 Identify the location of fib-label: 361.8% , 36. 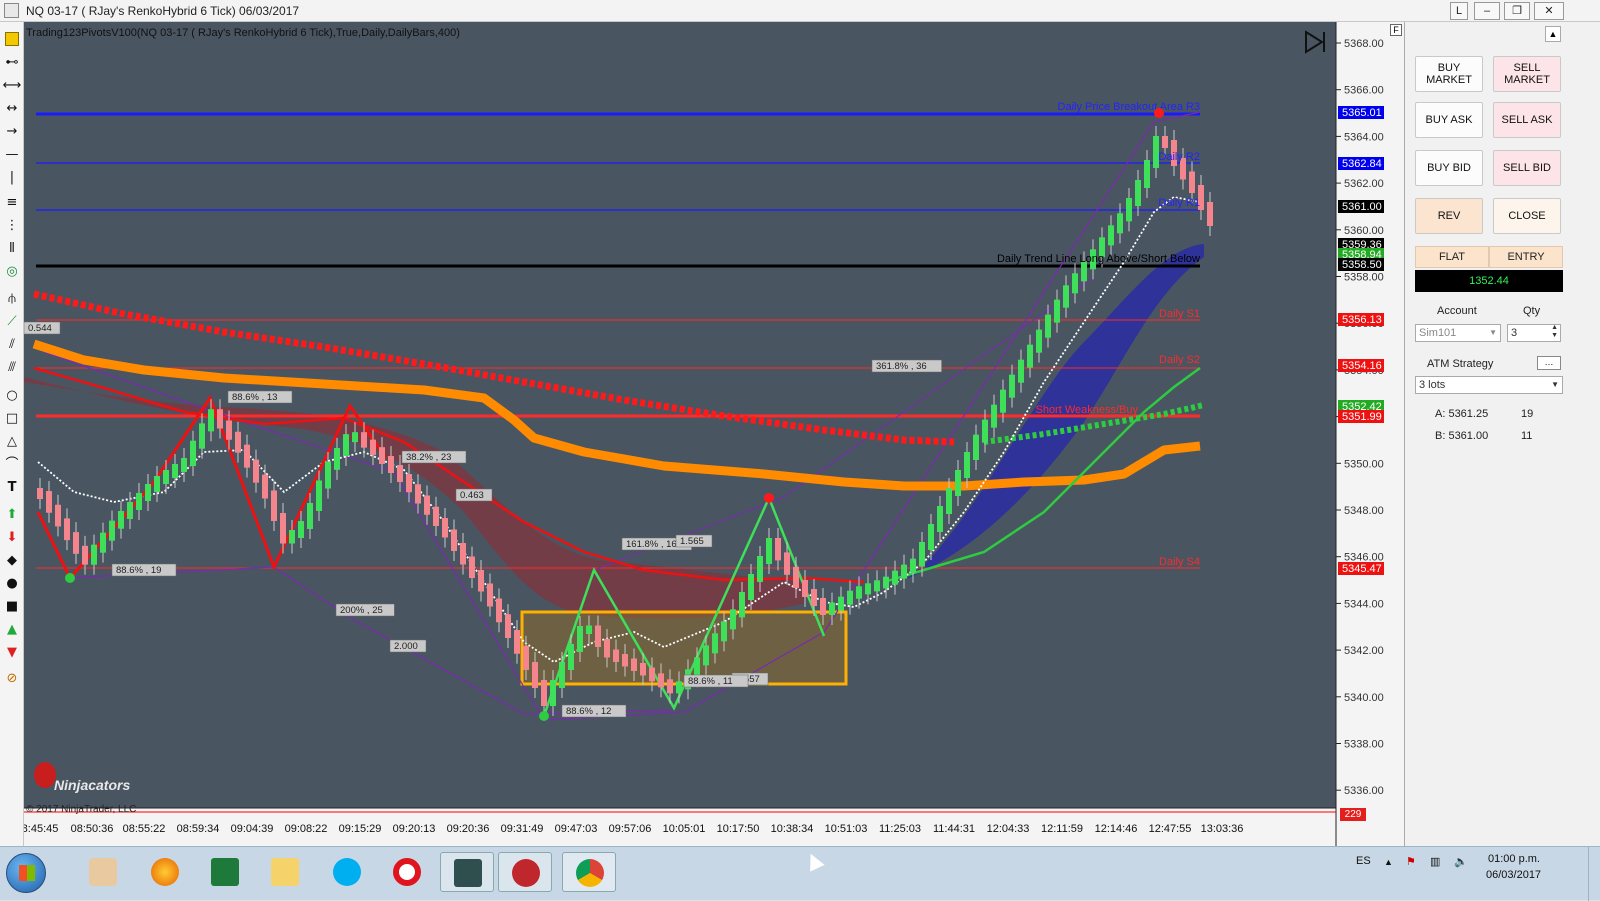
(901, 366).